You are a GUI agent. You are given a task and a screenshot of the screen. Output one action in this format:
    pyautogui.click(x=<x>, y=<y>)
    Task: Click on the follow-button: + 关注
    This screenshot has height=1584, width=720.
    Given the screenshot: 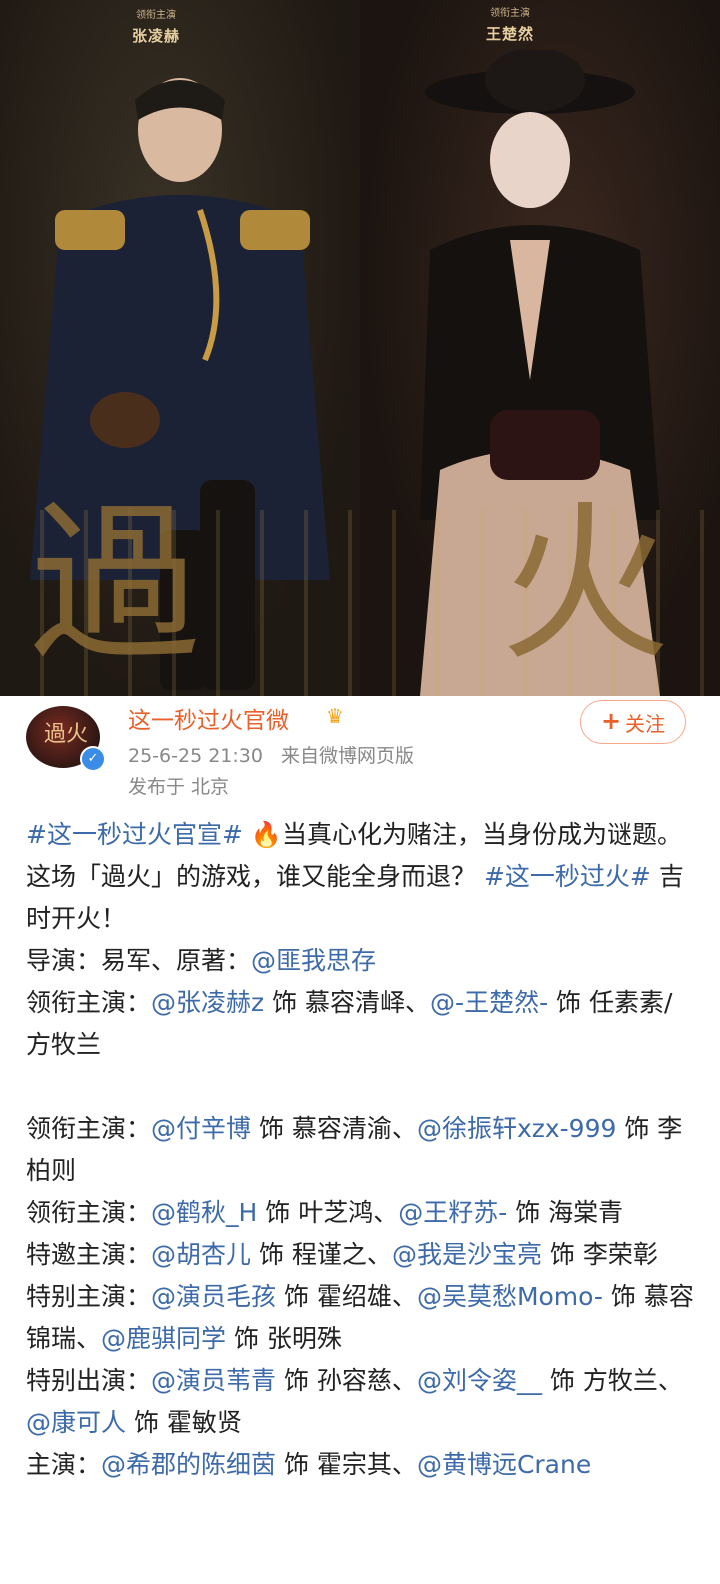 What is the action you would take?
    pyautogui.click(x=633, y=722)
    